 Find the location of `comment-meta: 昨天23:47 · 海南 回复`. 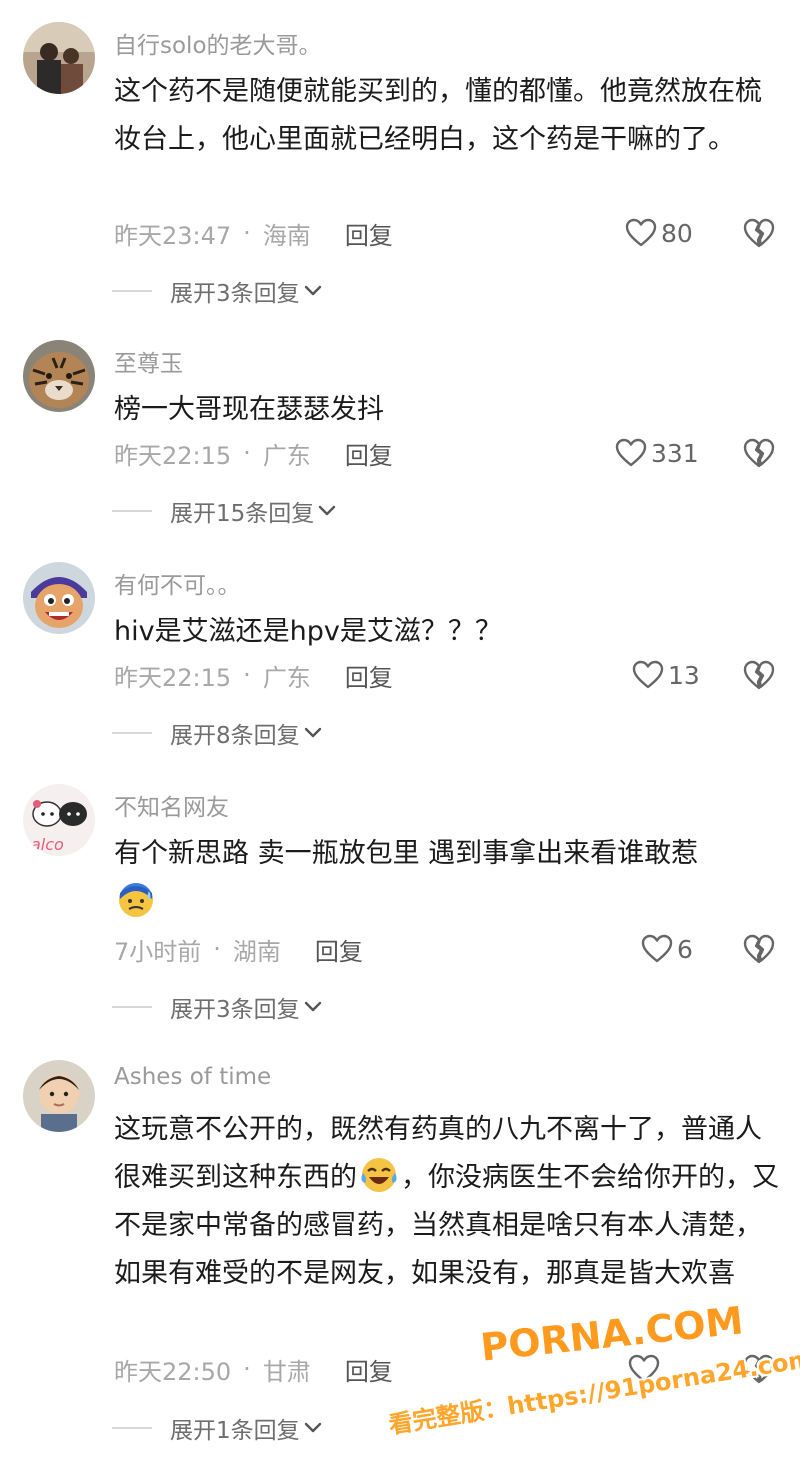

comment-meta: 昨天23:47 · 海南 回复 is located at coordinates (253, 233).